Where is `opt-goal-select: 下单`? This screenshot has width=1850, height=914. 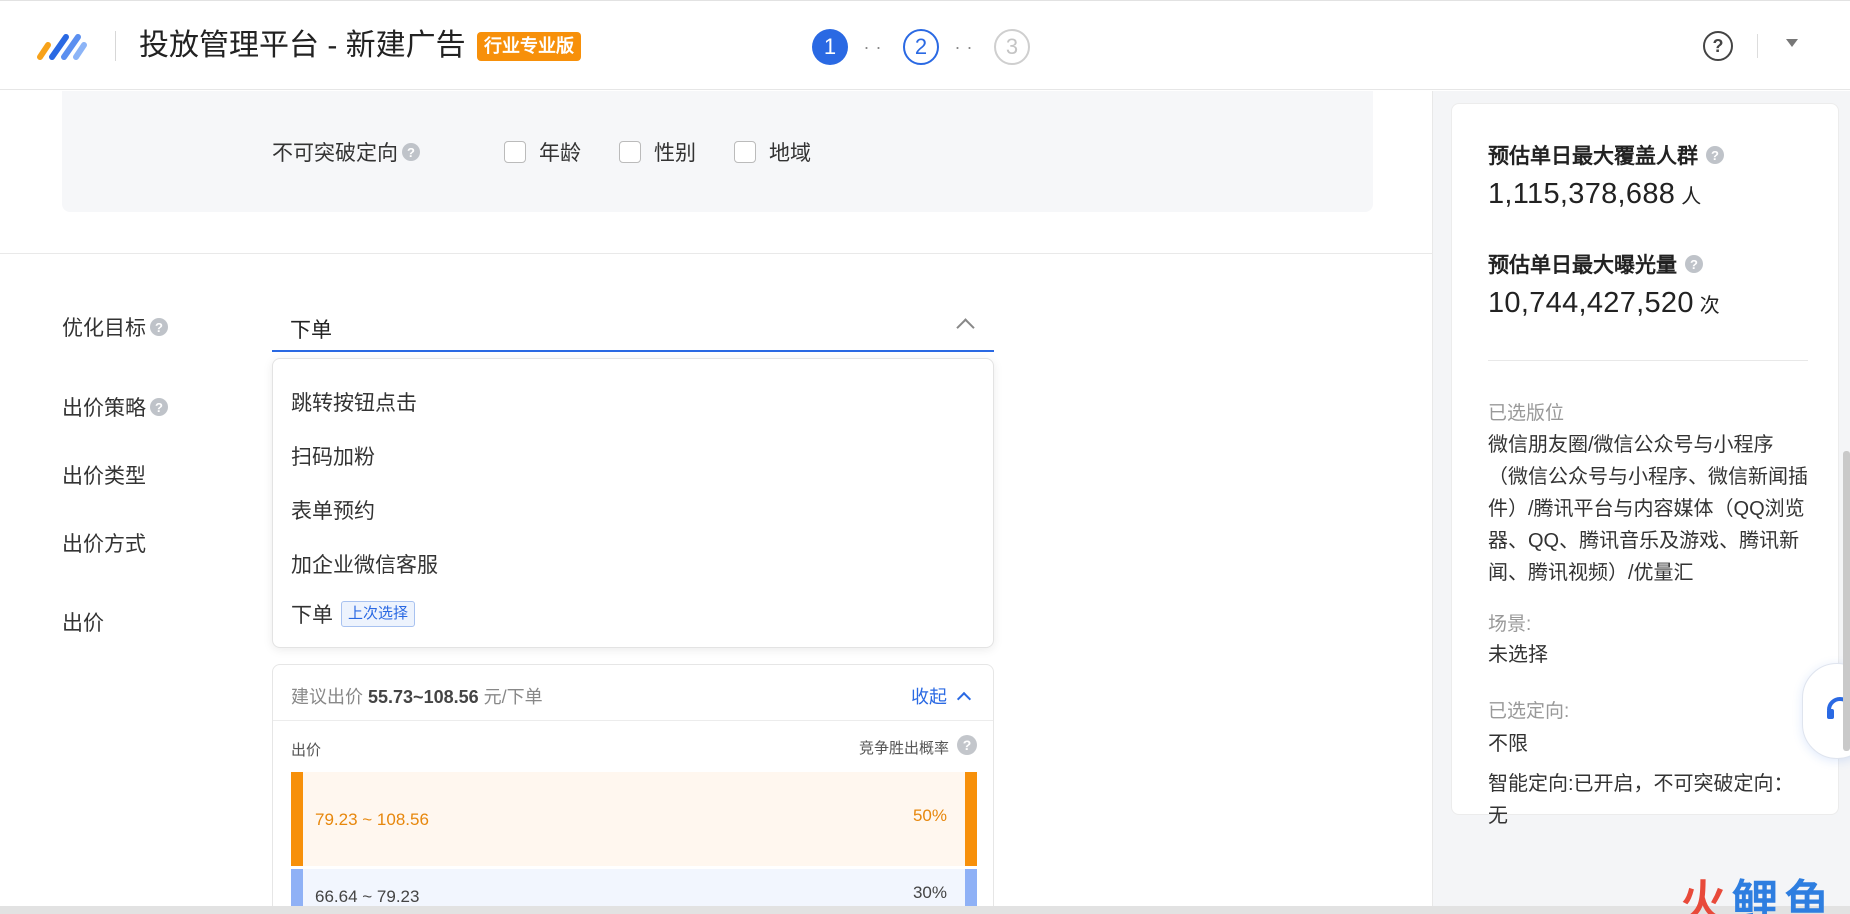 opt-goal-select: 下单 is located at coordinates (633, 328).